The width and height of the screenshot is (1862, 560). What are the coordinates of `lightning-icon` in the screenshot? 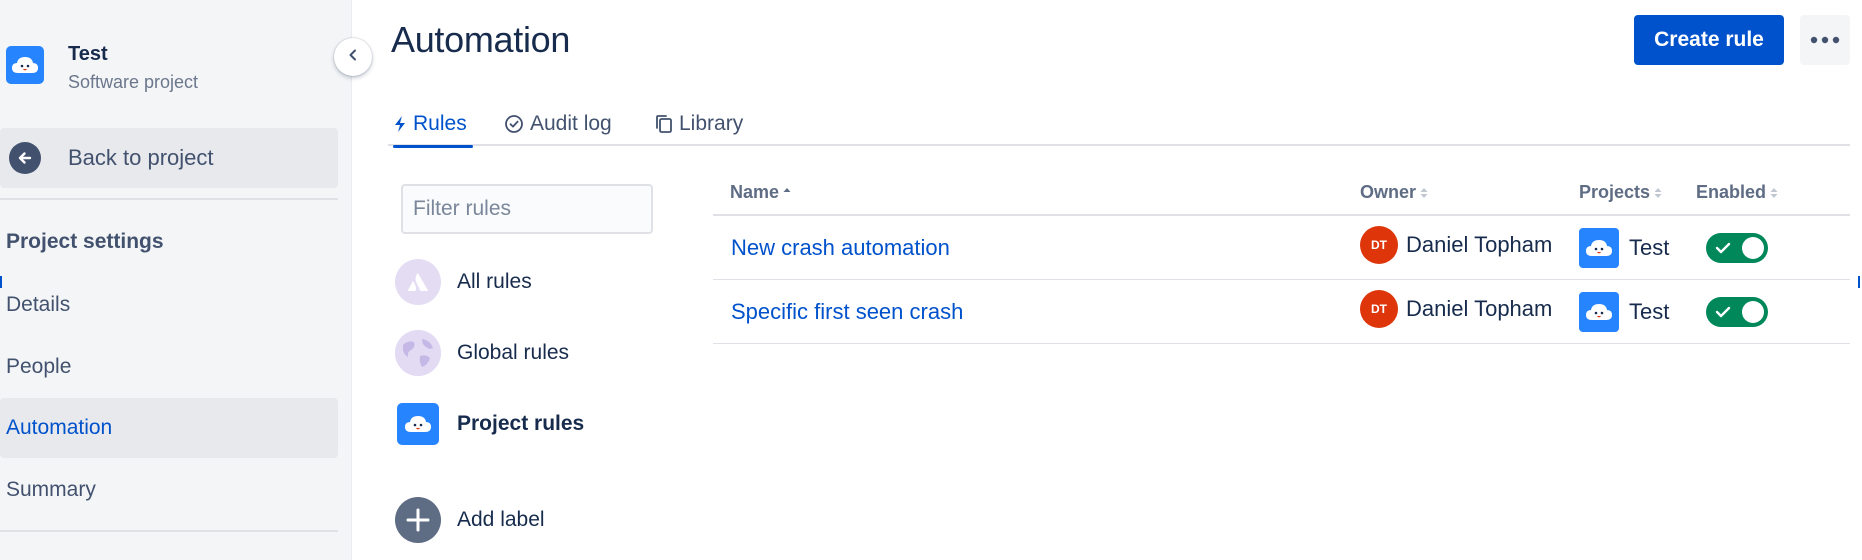 It's located at (400, 124).